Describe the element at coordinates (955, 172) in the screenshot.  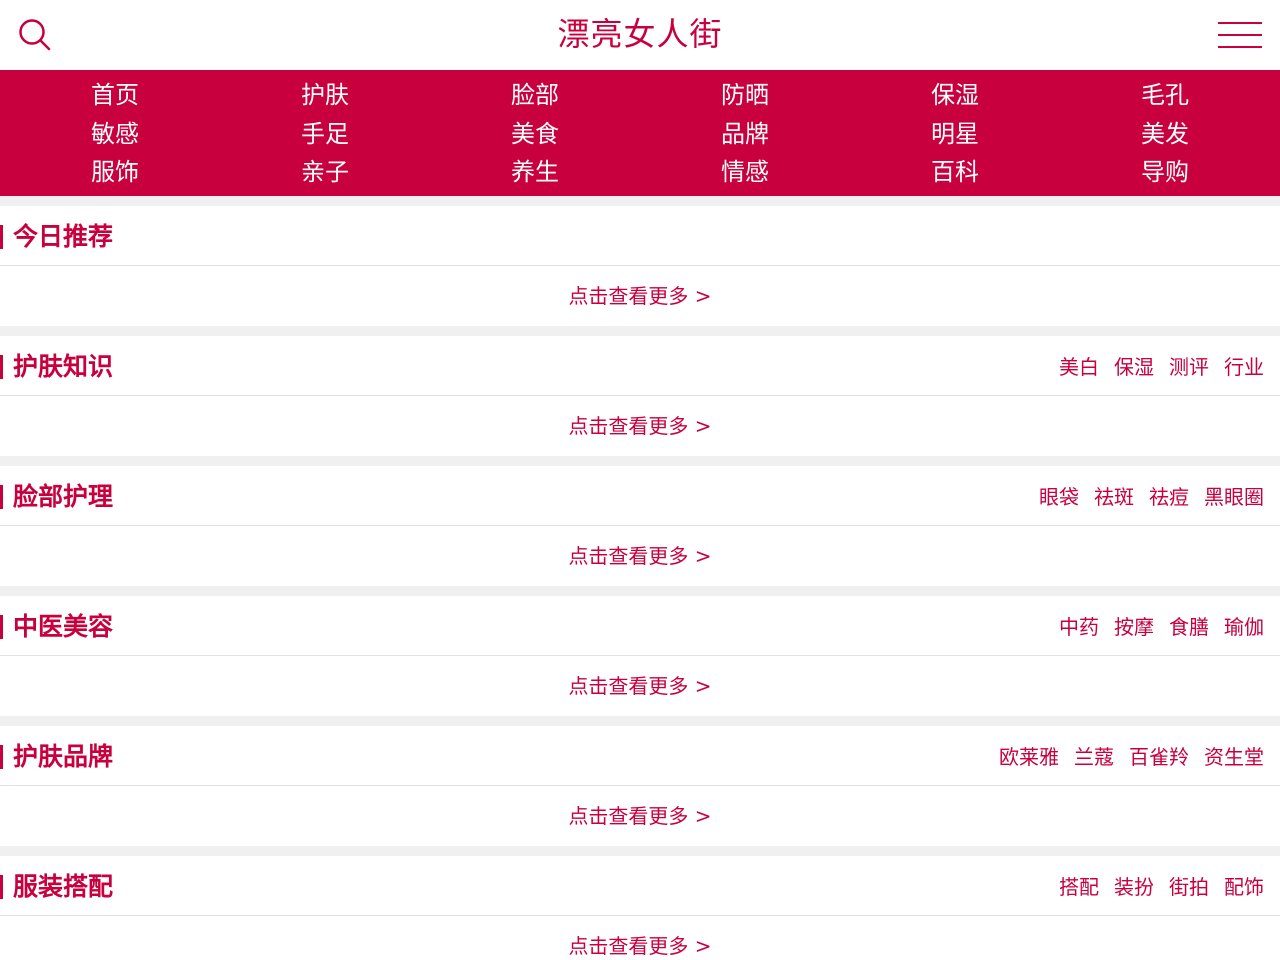
I see `nav-item: 百科` at that location.